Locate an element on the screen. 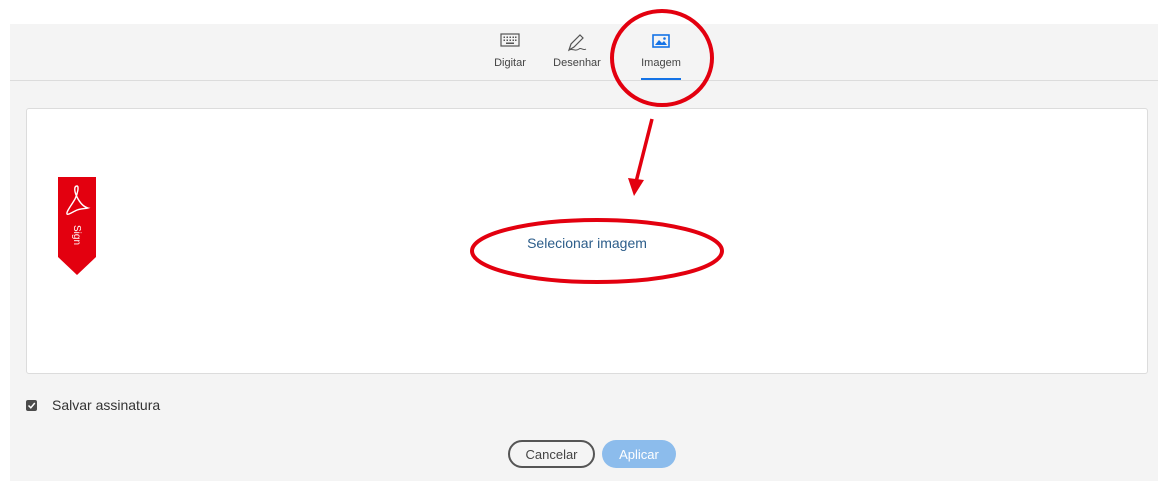 Image resolution: width=1158 pixels, height=482 pixels. select-image-link: Selecionar imagem is located at coordinates (587, 243).